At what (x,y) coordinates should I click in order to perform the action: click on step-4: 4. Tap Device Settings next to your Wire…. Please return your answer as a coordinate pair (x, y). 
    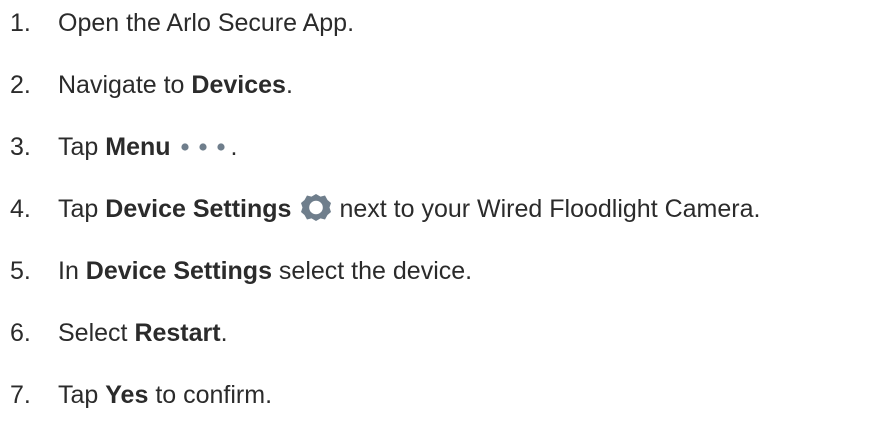
    Looking at the image, I should click on (385, 209).